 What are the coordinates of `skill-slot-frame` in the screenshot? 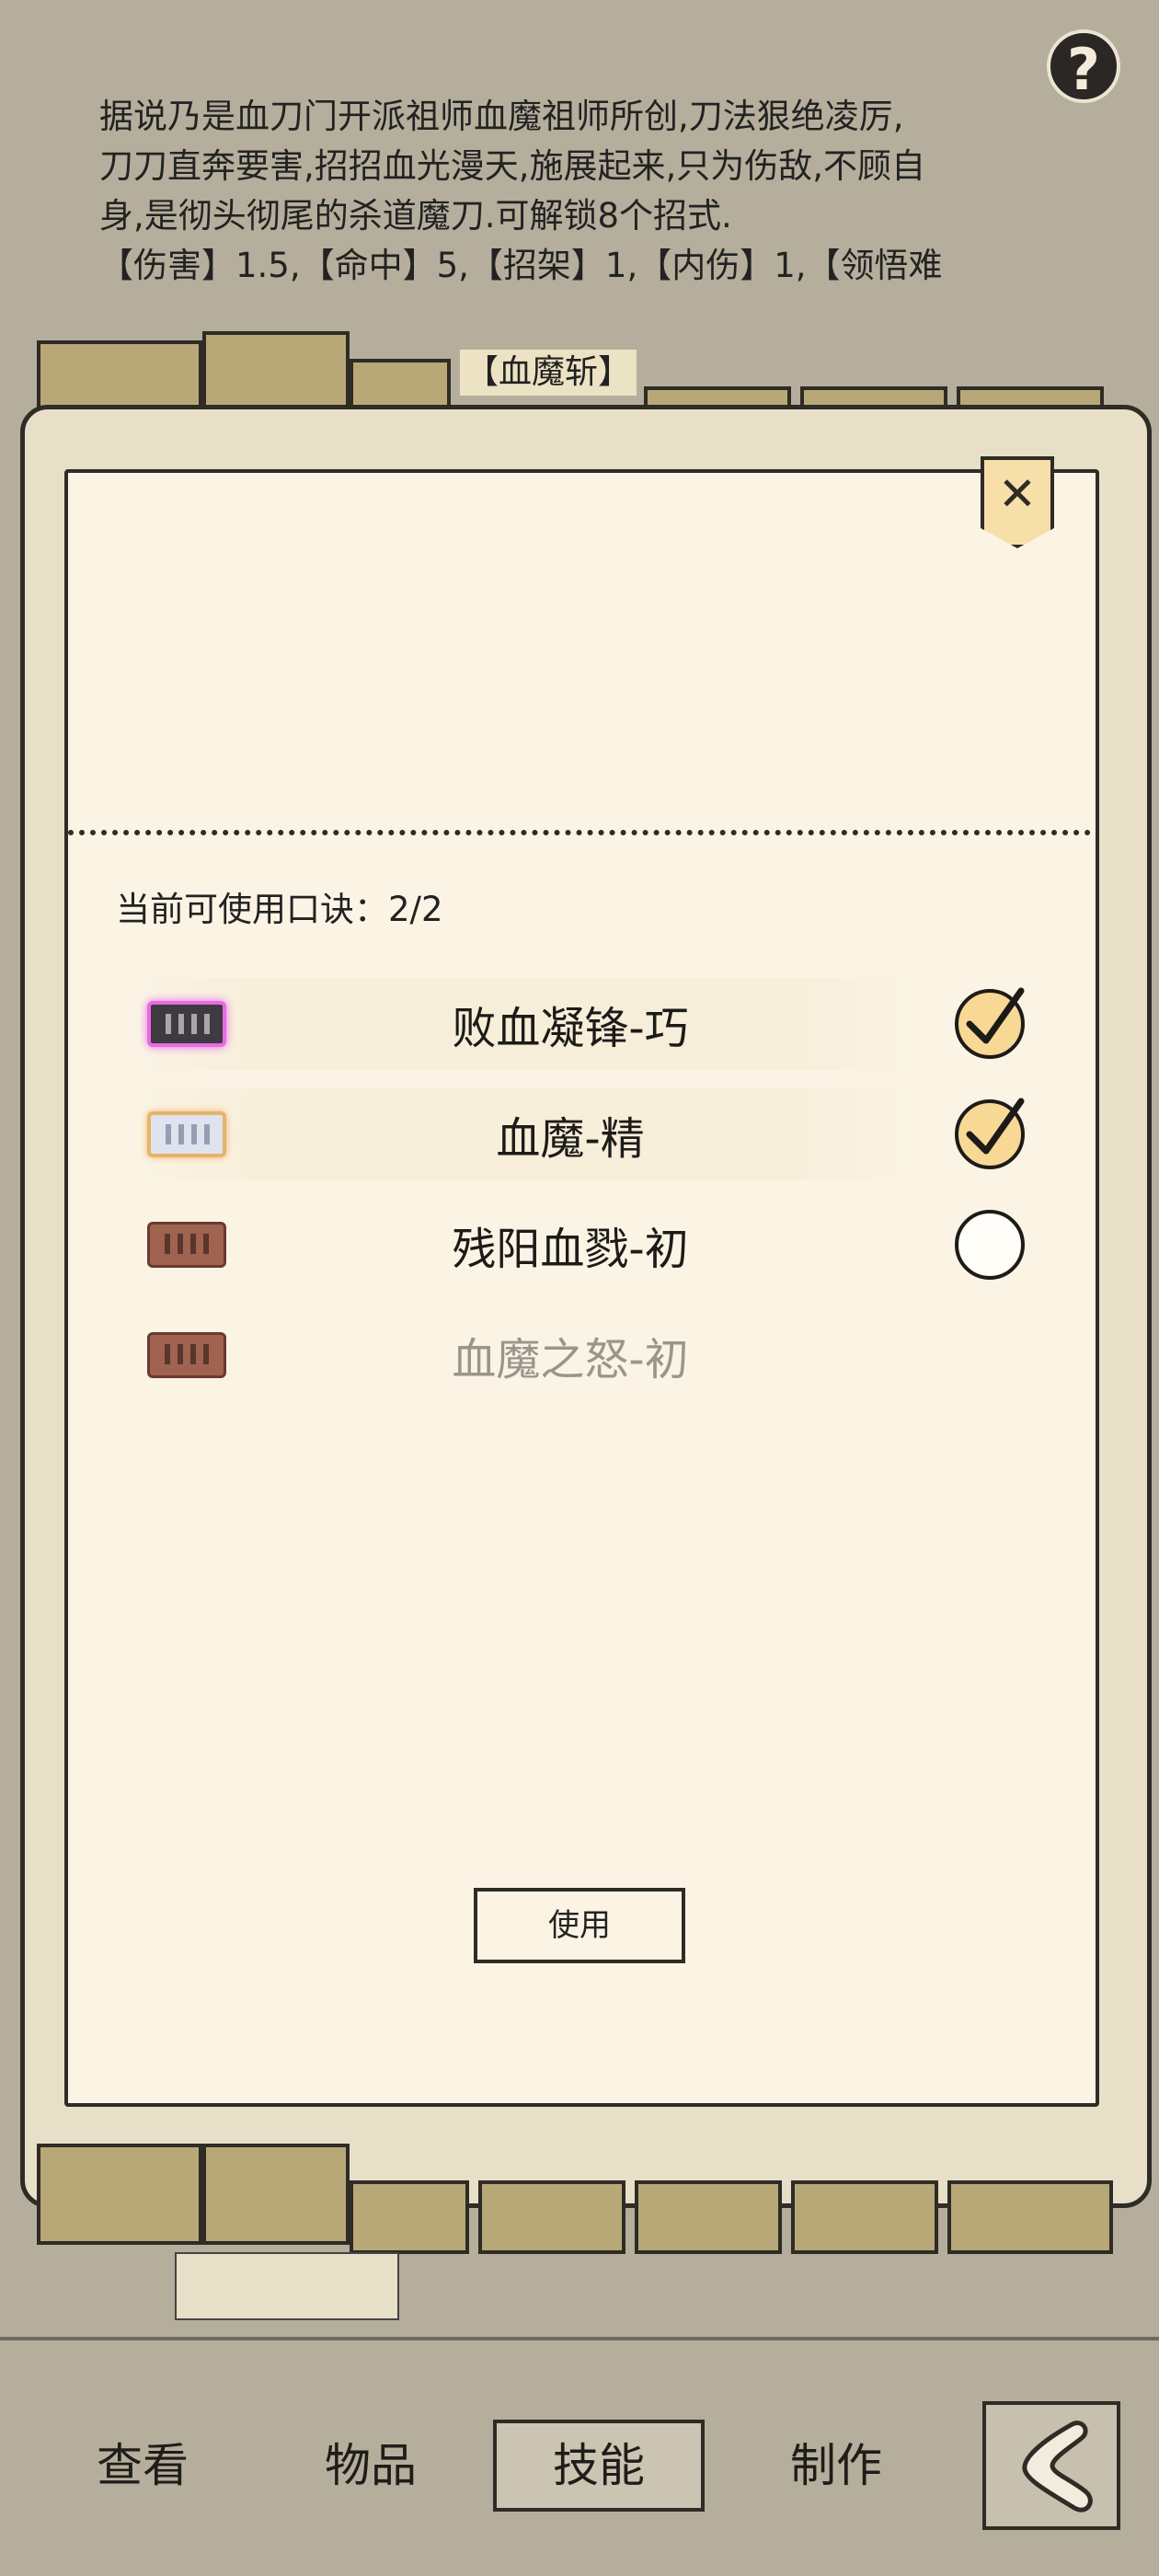 It's located at (287, 2286).